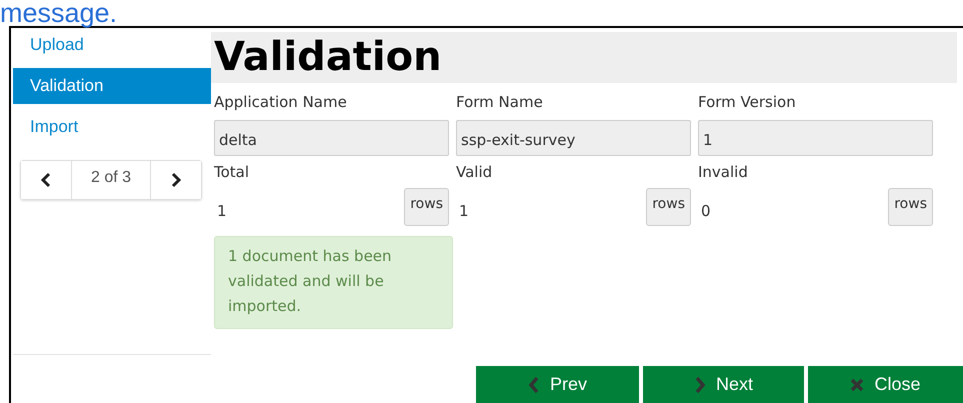  What do you see at coordinates (59, 13) in the screenshot?
I see `message-text: message.` at bounding box center [59, 13].